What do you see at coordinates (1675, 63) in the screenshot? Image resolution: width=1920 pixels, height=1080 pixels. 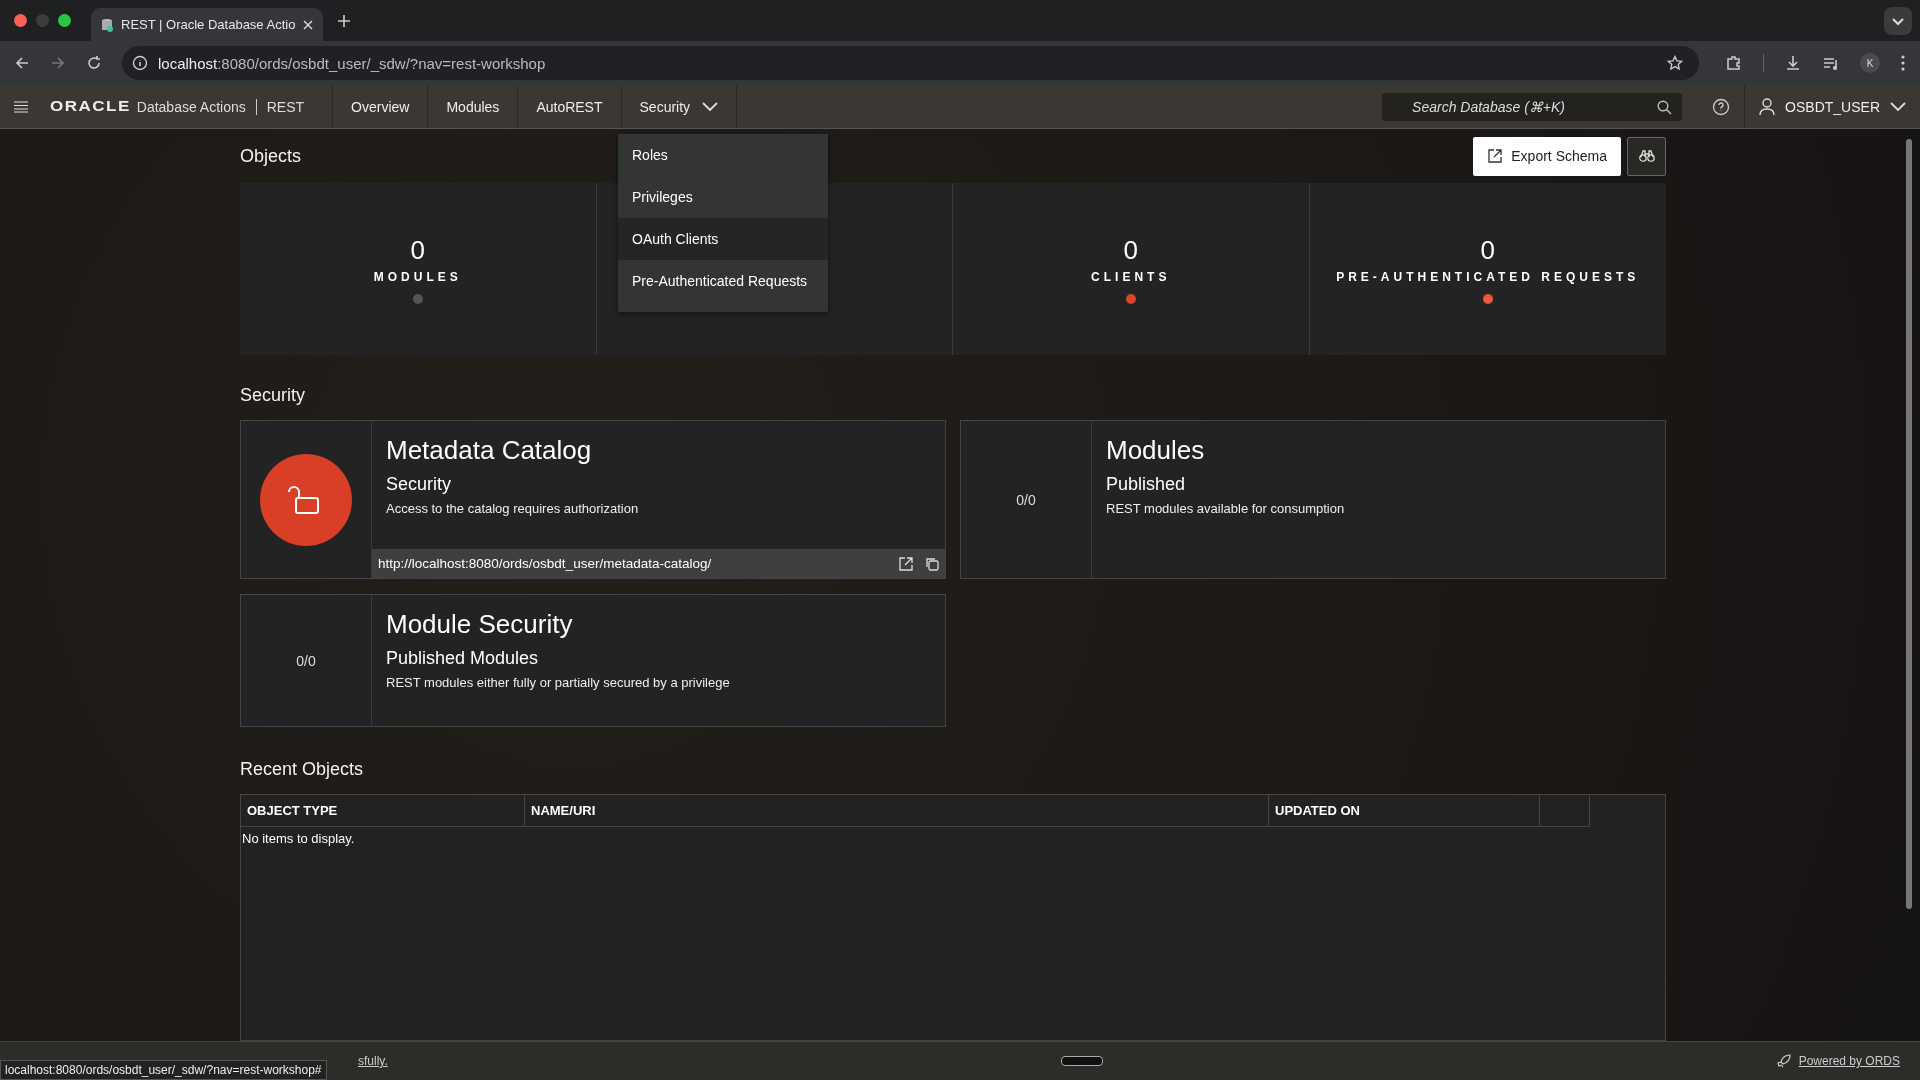 I see `star-icon` at bounding box center [1675, 63].